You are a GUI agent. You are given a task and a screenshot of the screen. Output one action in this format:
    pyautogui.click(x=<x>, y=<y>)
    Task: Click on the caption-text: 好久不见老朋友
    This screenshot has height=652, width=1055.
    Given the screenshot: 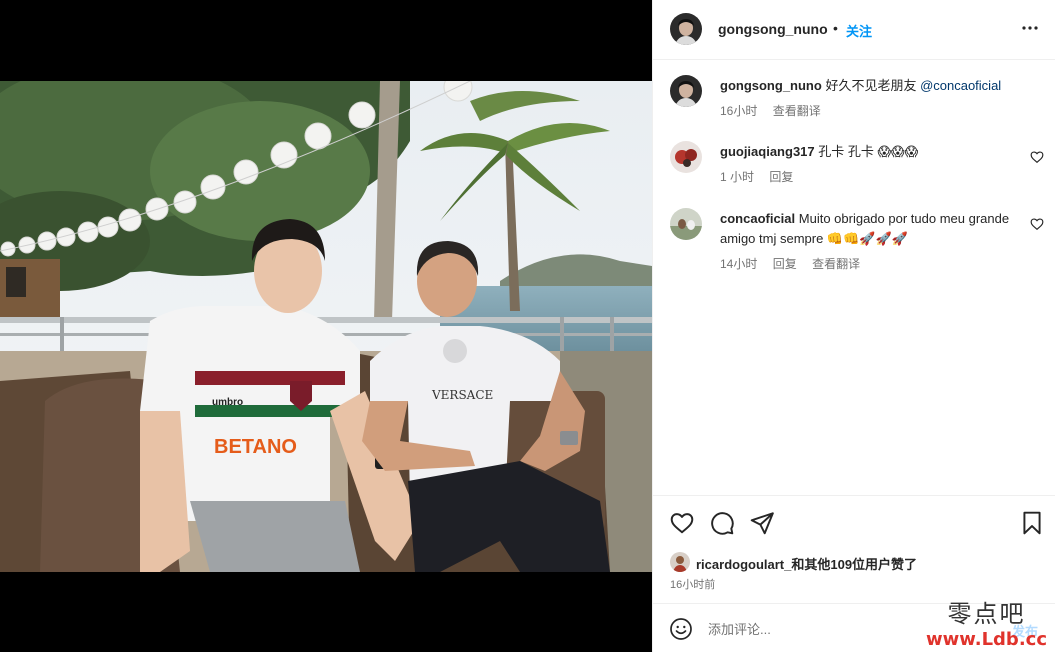 What is the action you would take?
    pyautogui.click(x=873, y=85)
    